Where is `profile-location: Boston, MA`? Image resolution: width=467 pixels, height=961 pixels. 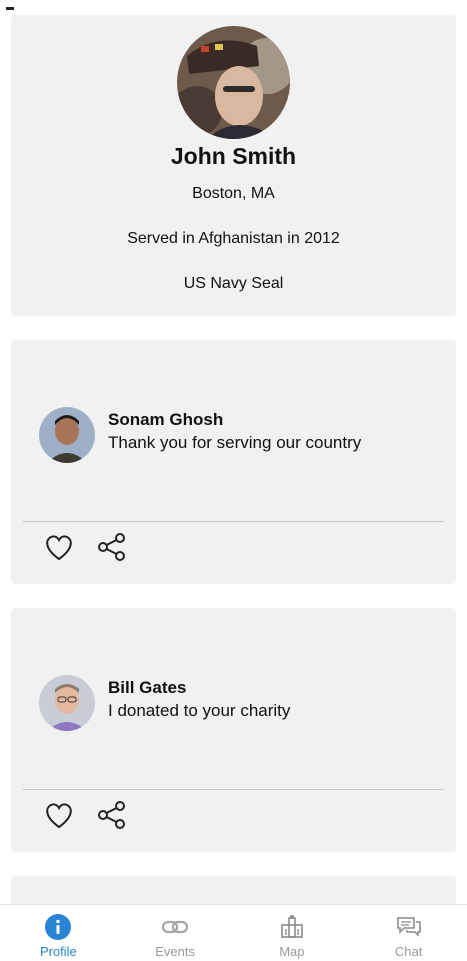
profile-location: Boston, MA is located at coordinates (233, 193).